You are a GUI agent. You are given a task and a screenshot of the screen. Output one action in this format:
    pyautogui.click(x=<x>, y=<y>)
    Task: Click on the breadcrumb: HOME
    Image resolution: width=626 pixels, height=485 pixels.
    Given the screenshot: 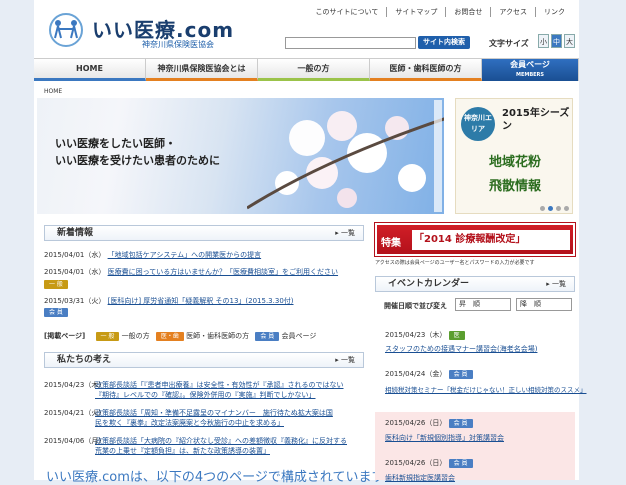 What is the action you would take?
    pyautogui.click(x=53, y=91)
    